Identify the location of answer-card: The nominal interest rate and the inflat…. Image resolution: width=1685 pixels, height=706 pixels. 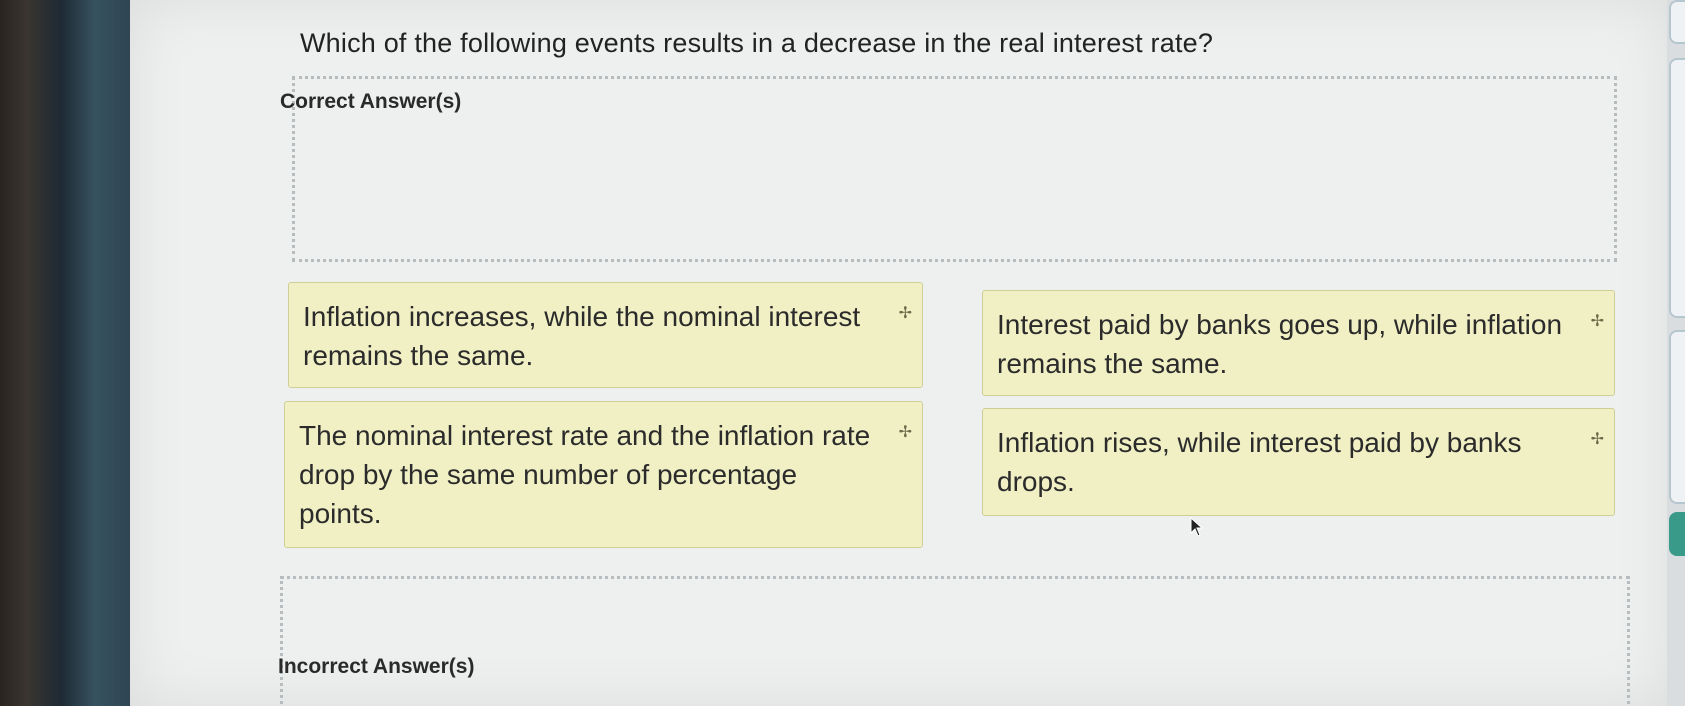
(603, 474).